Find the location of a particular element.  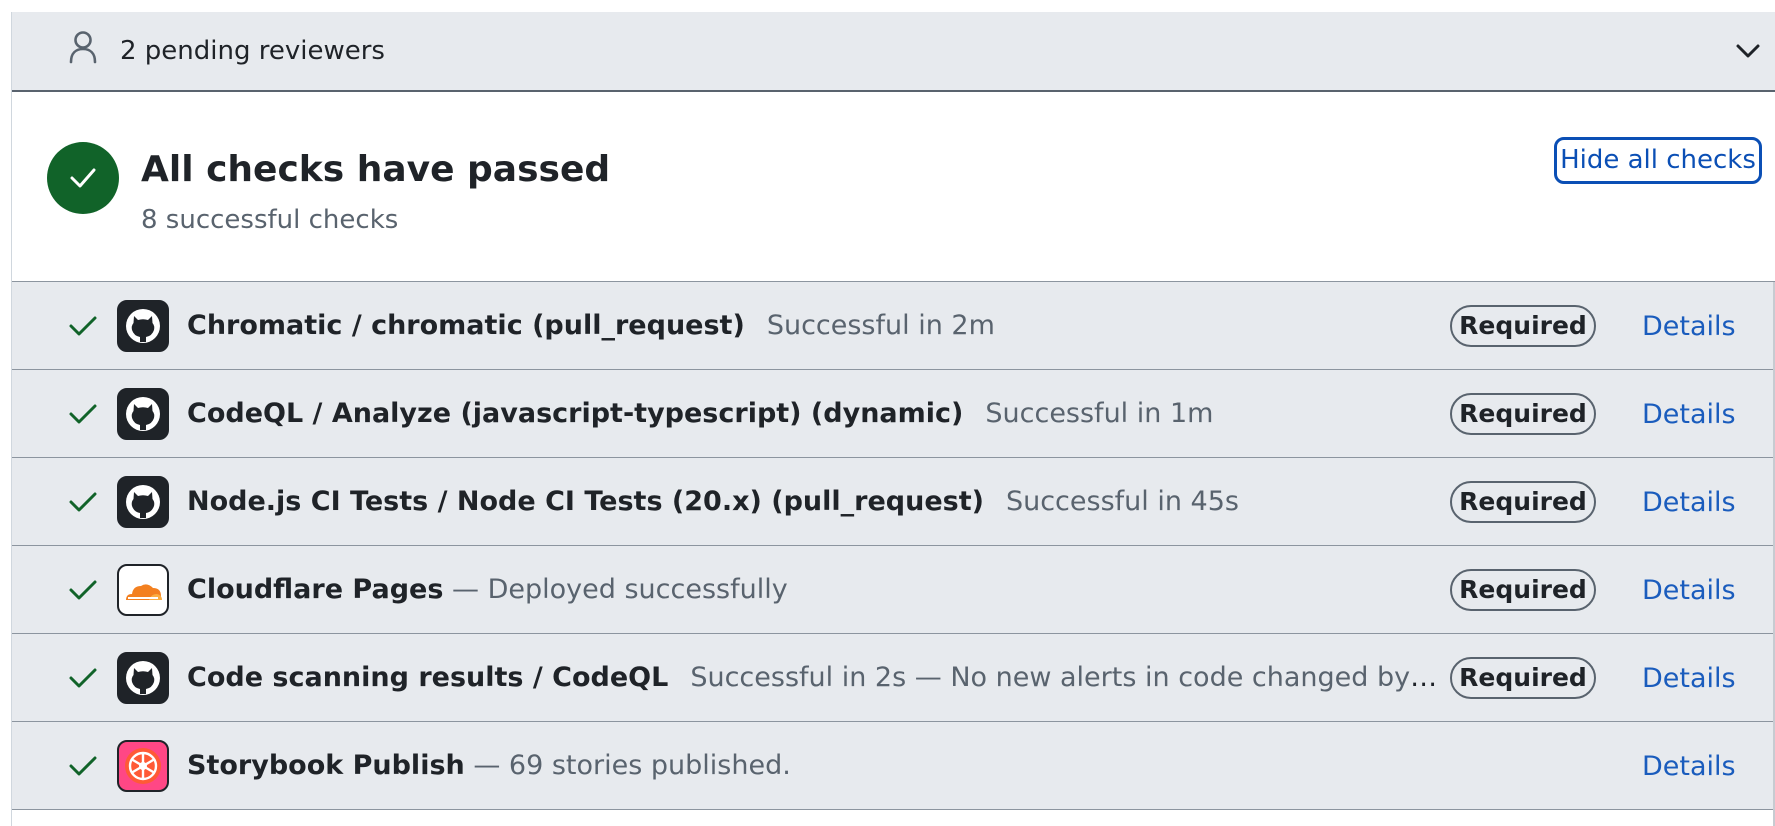

person-icon is located at coordinates (83, 47).